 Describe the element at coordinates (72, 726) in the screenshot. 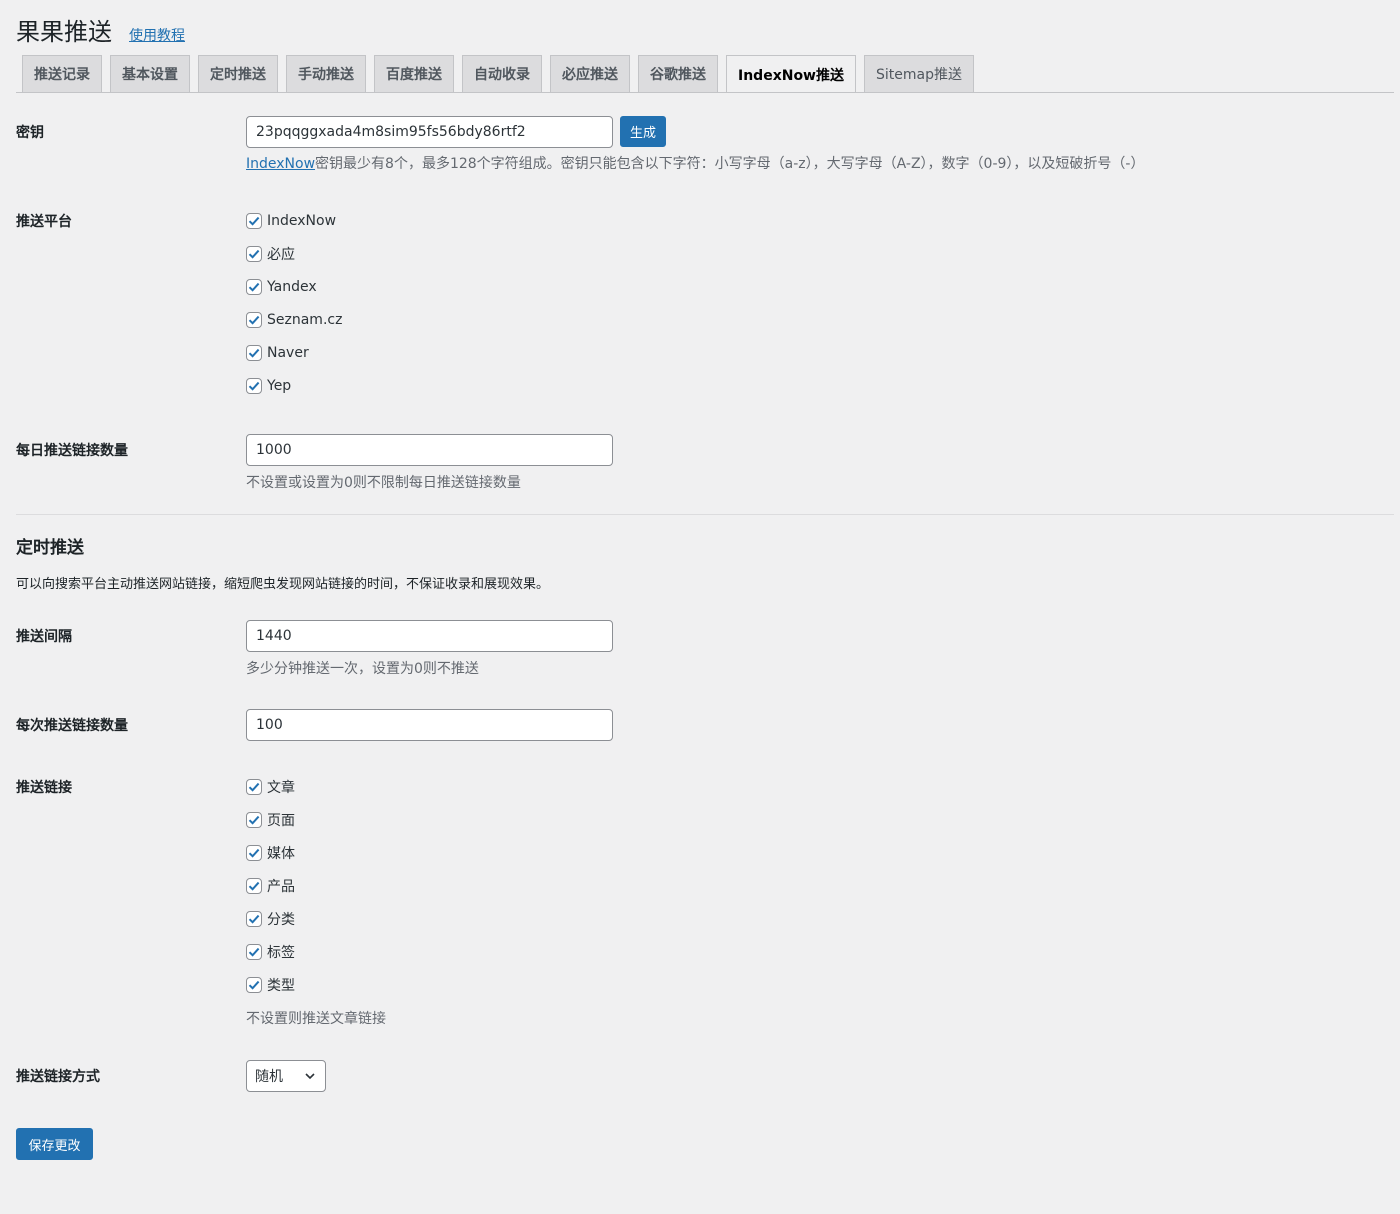

I see `per-push-label: 每次推送链接数量` at that location.